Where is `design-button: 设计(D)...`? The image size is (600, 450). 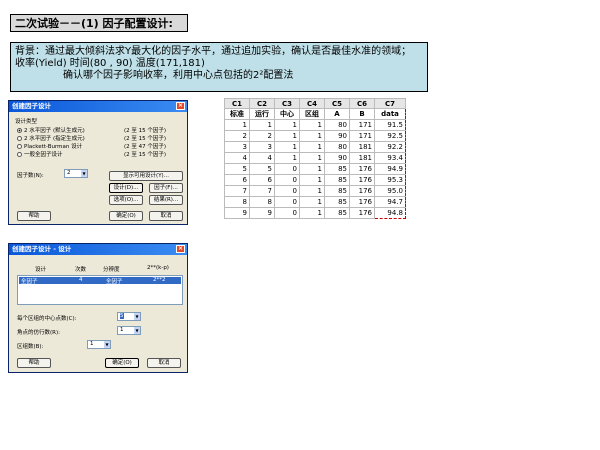
design-button: 设计(D)... is located at coordinates (126, 188).